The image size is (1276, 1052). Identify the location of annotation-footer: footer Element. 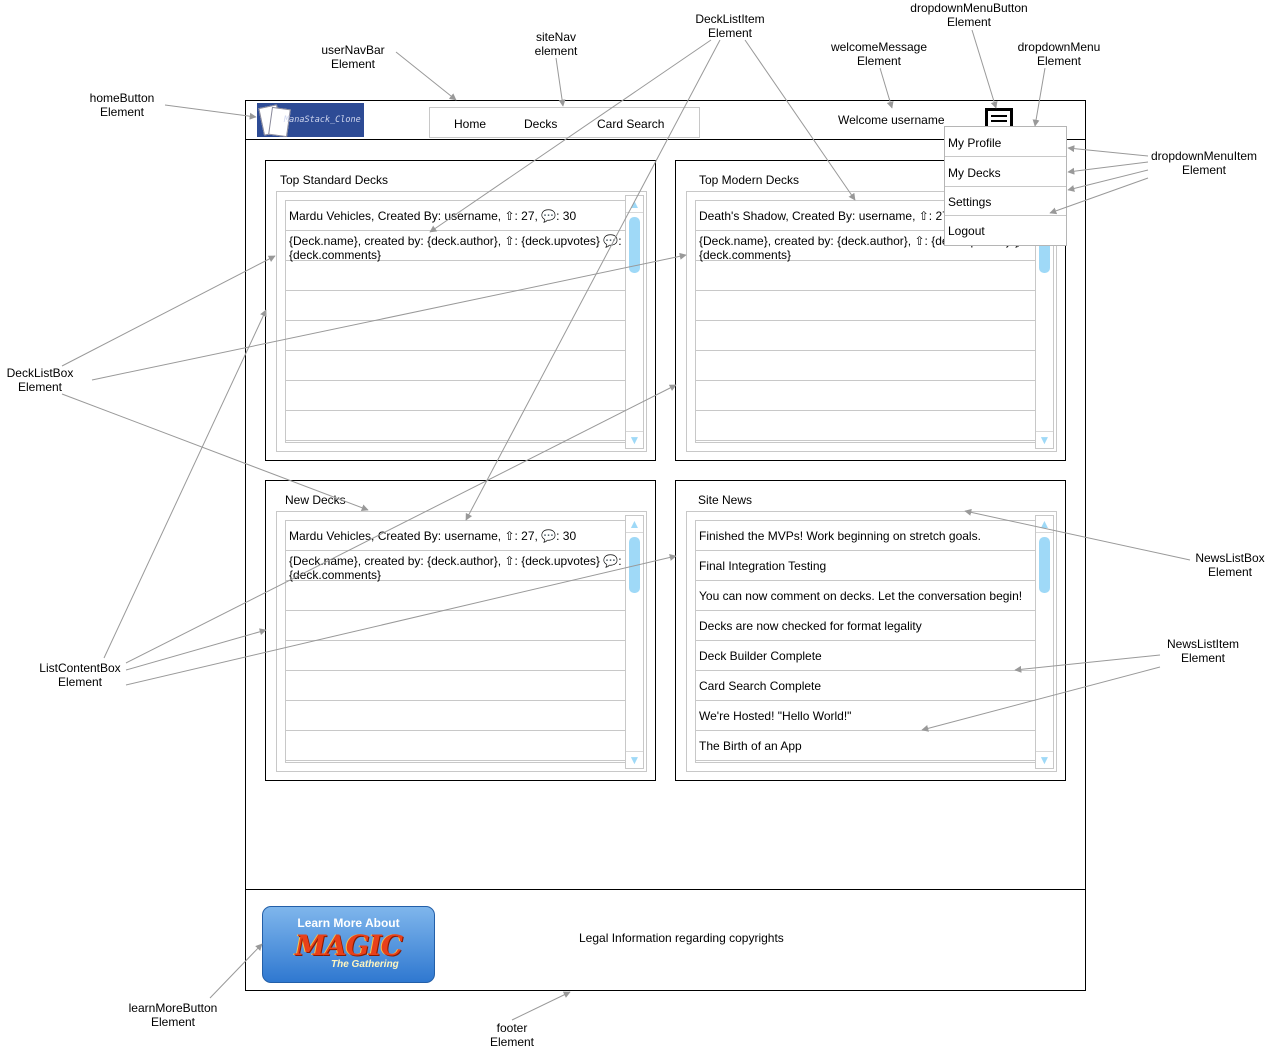
(512, 1035).